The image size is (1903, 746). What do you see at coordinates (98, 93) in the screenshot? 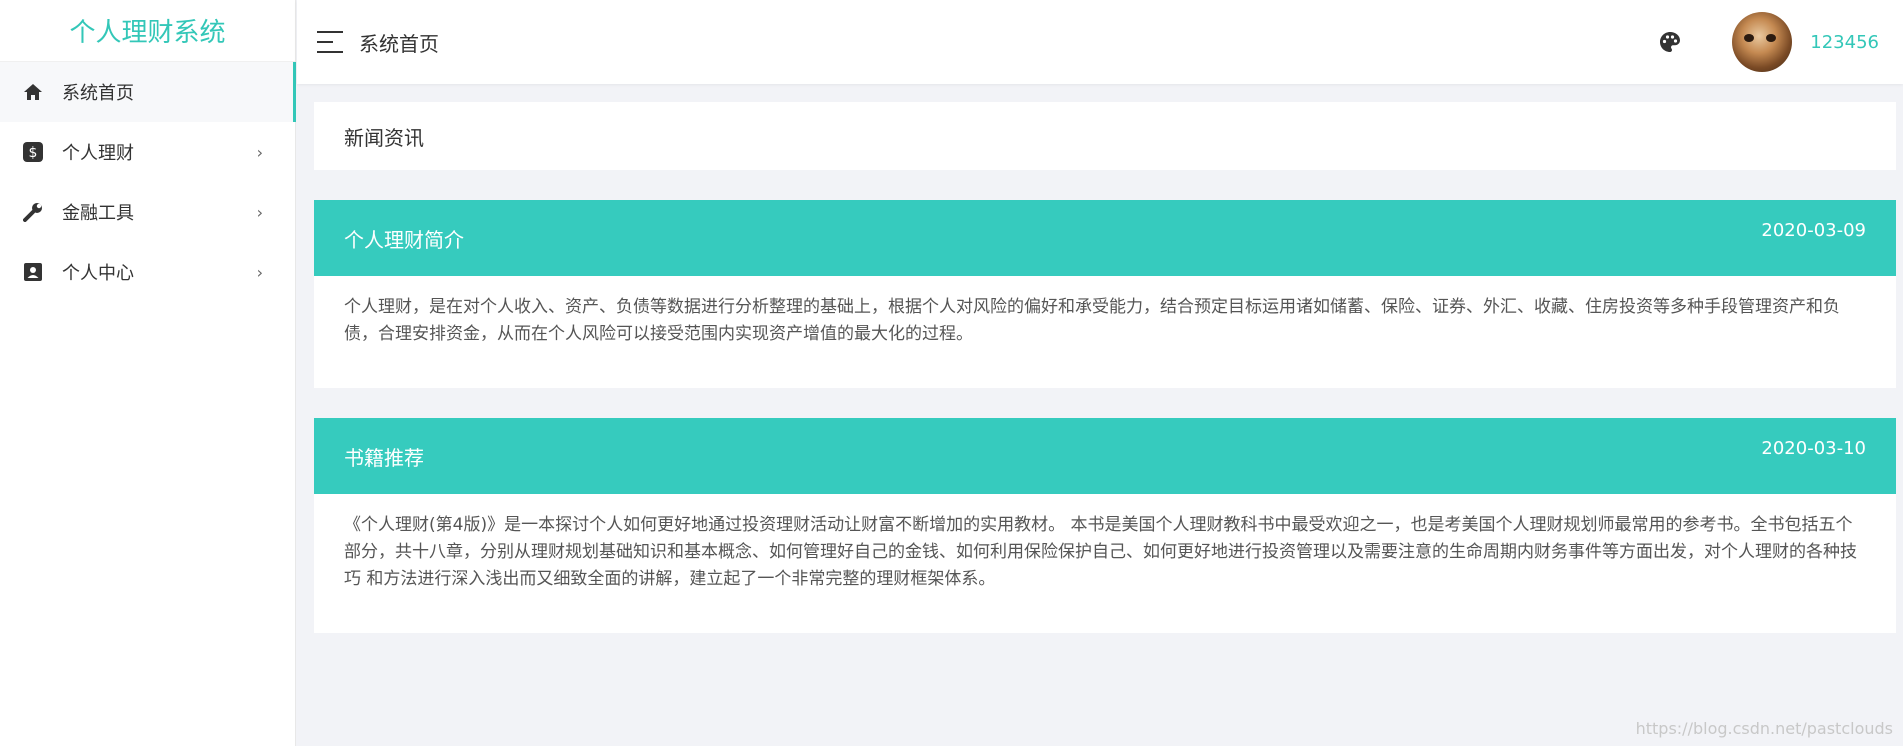
I see `sidebar-item-label: 系统首页` at bounding box center [98, 93].